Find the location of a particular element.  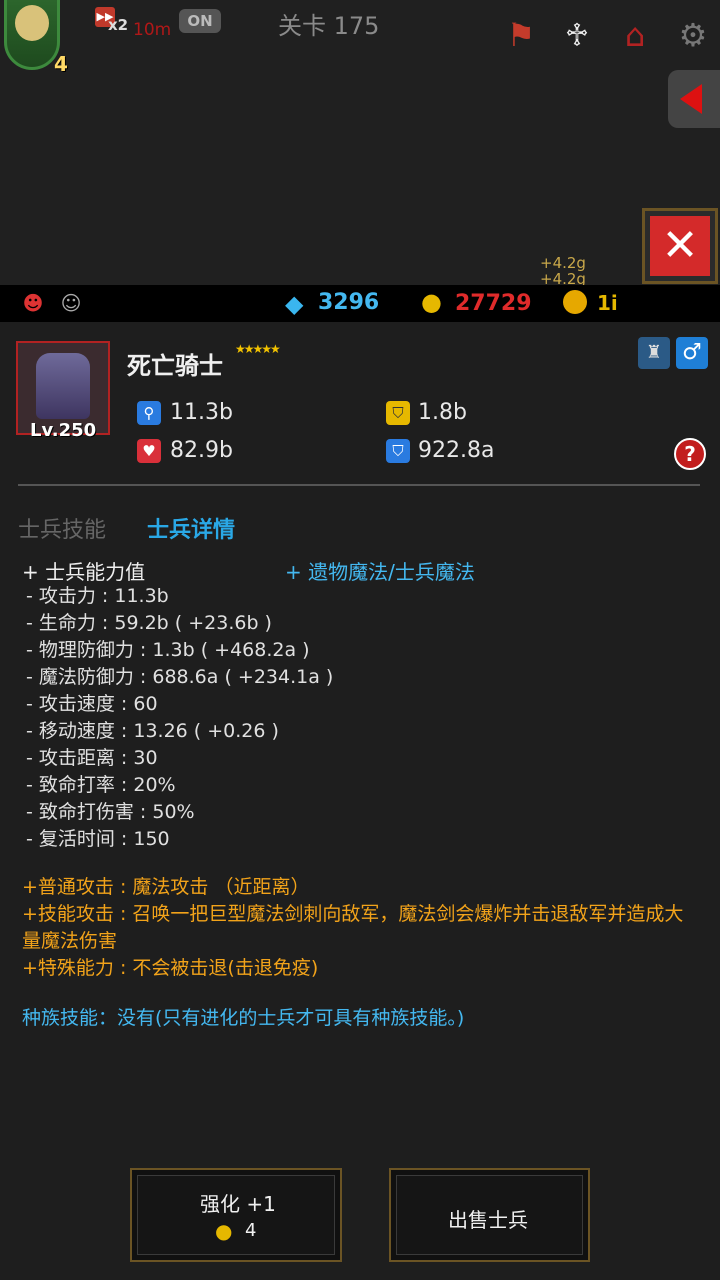

list-item: - 致命打伤害 : 50% is located at coordinates (110, 812).